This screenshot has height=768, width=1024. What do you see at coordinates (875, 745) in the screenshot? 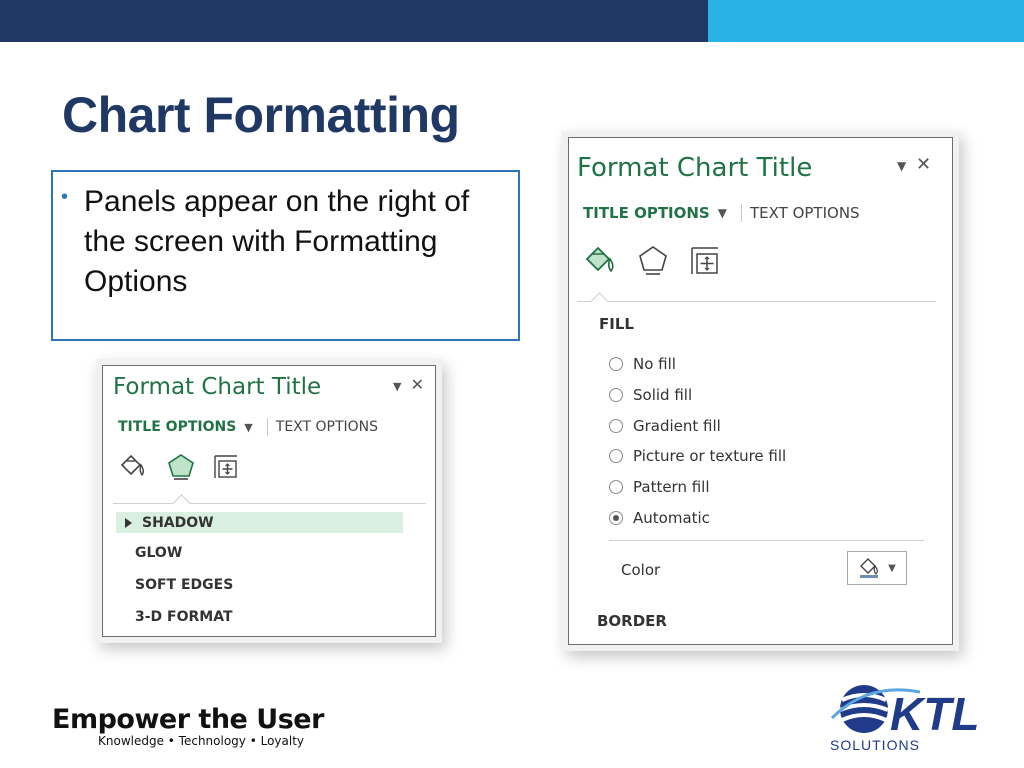
I see `logo-solutions-text: SOLUTIONS` at bounding box center [875, 745].